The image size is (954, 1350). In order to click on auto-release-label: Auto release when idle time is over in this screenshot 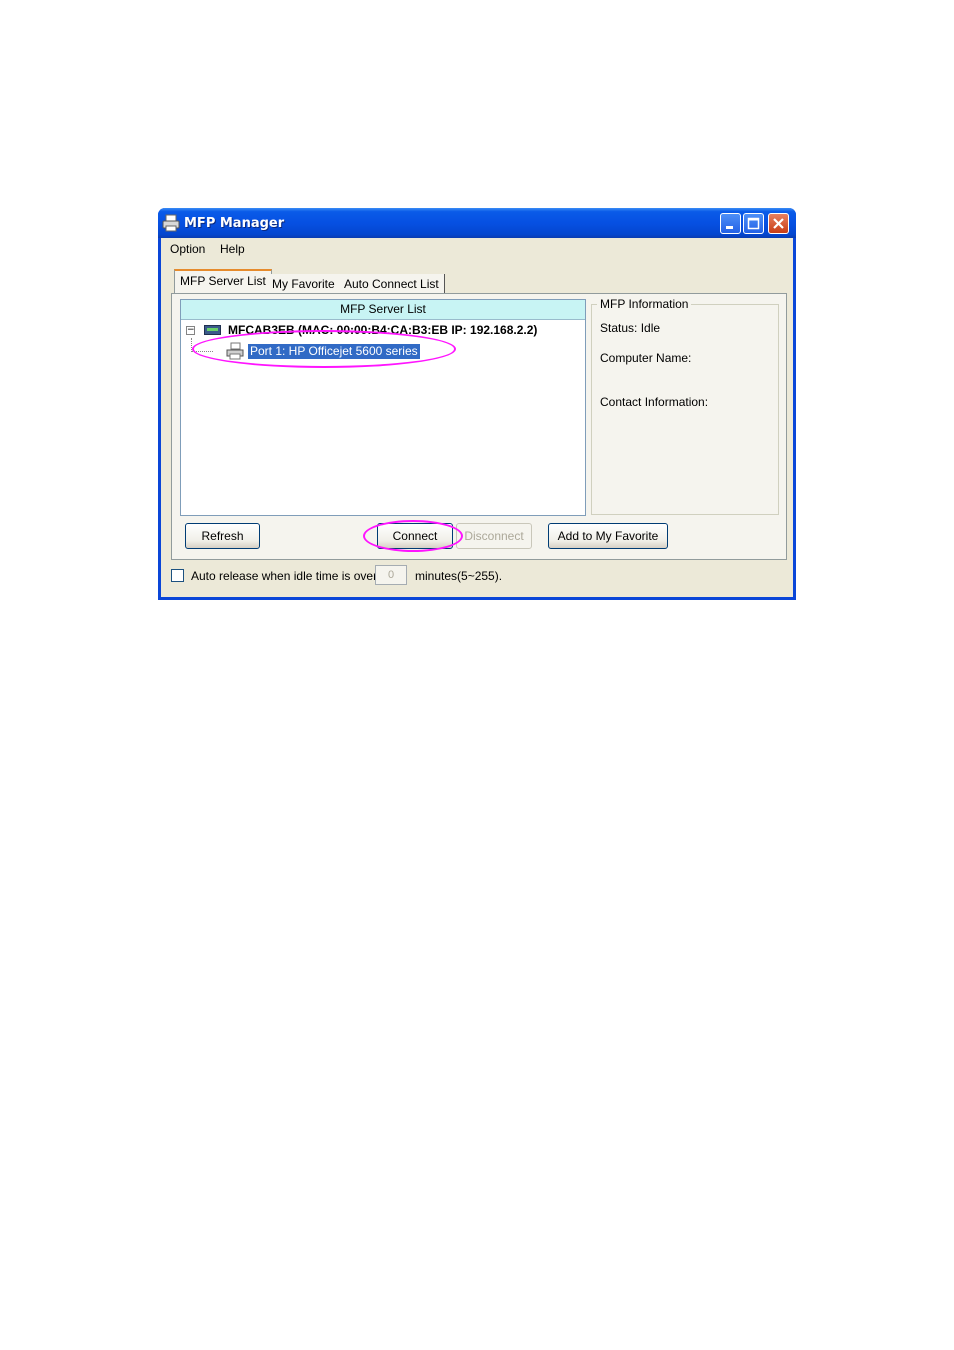, I will do `click(284, 576)`.